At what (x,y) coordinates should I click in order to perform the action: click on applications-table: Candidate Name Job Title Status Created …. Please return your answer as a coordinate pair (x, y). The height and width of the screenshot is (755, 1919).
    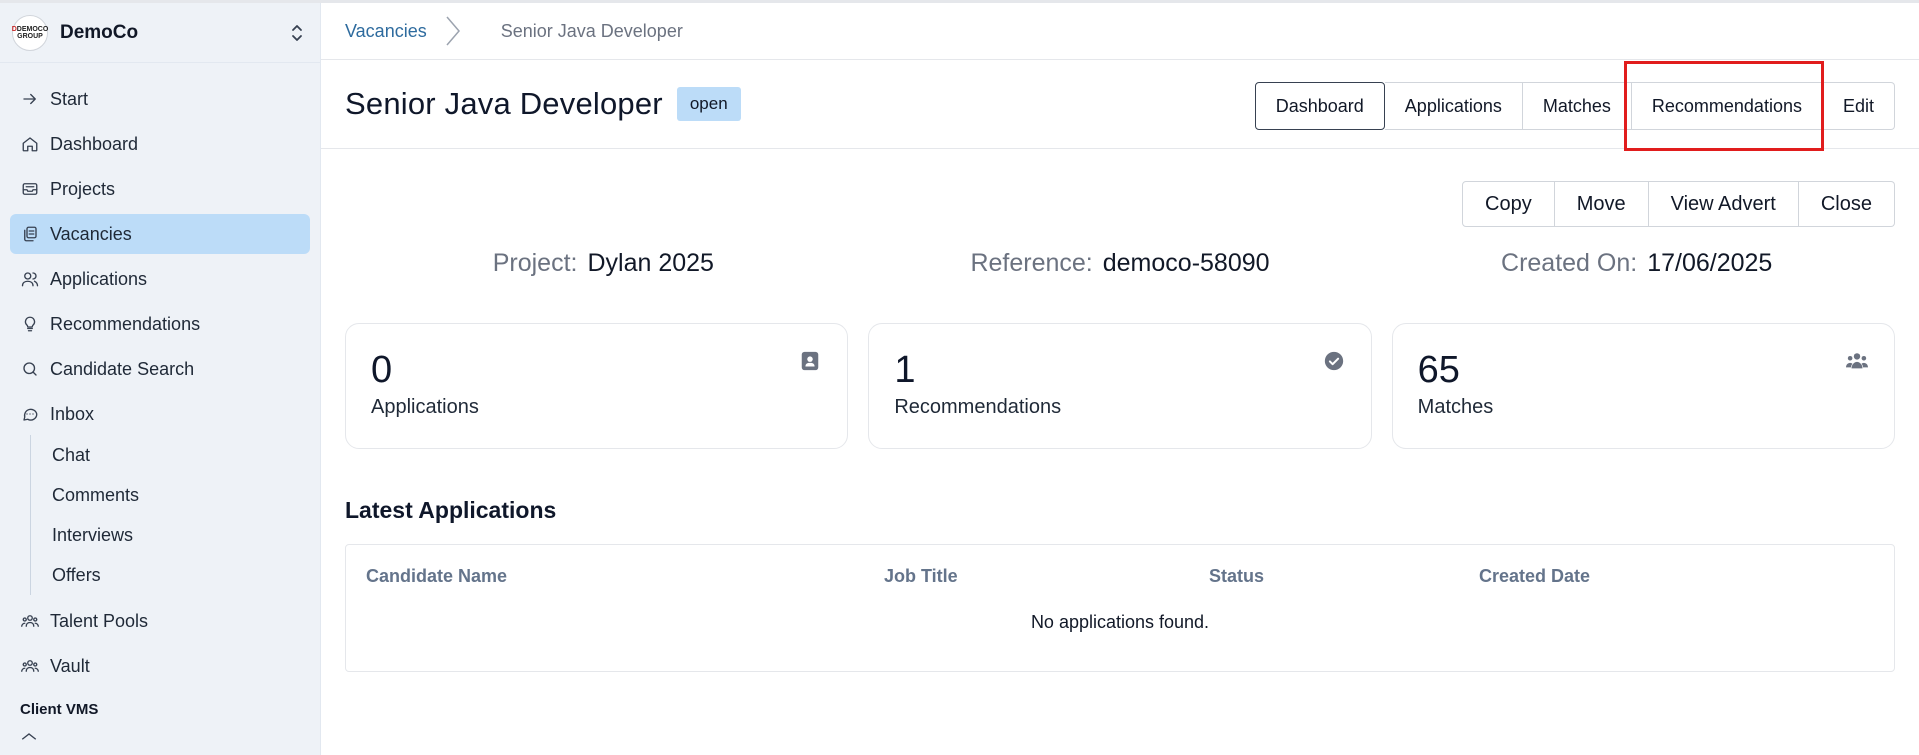
    Looking at the image, I should click on (1120, 608).